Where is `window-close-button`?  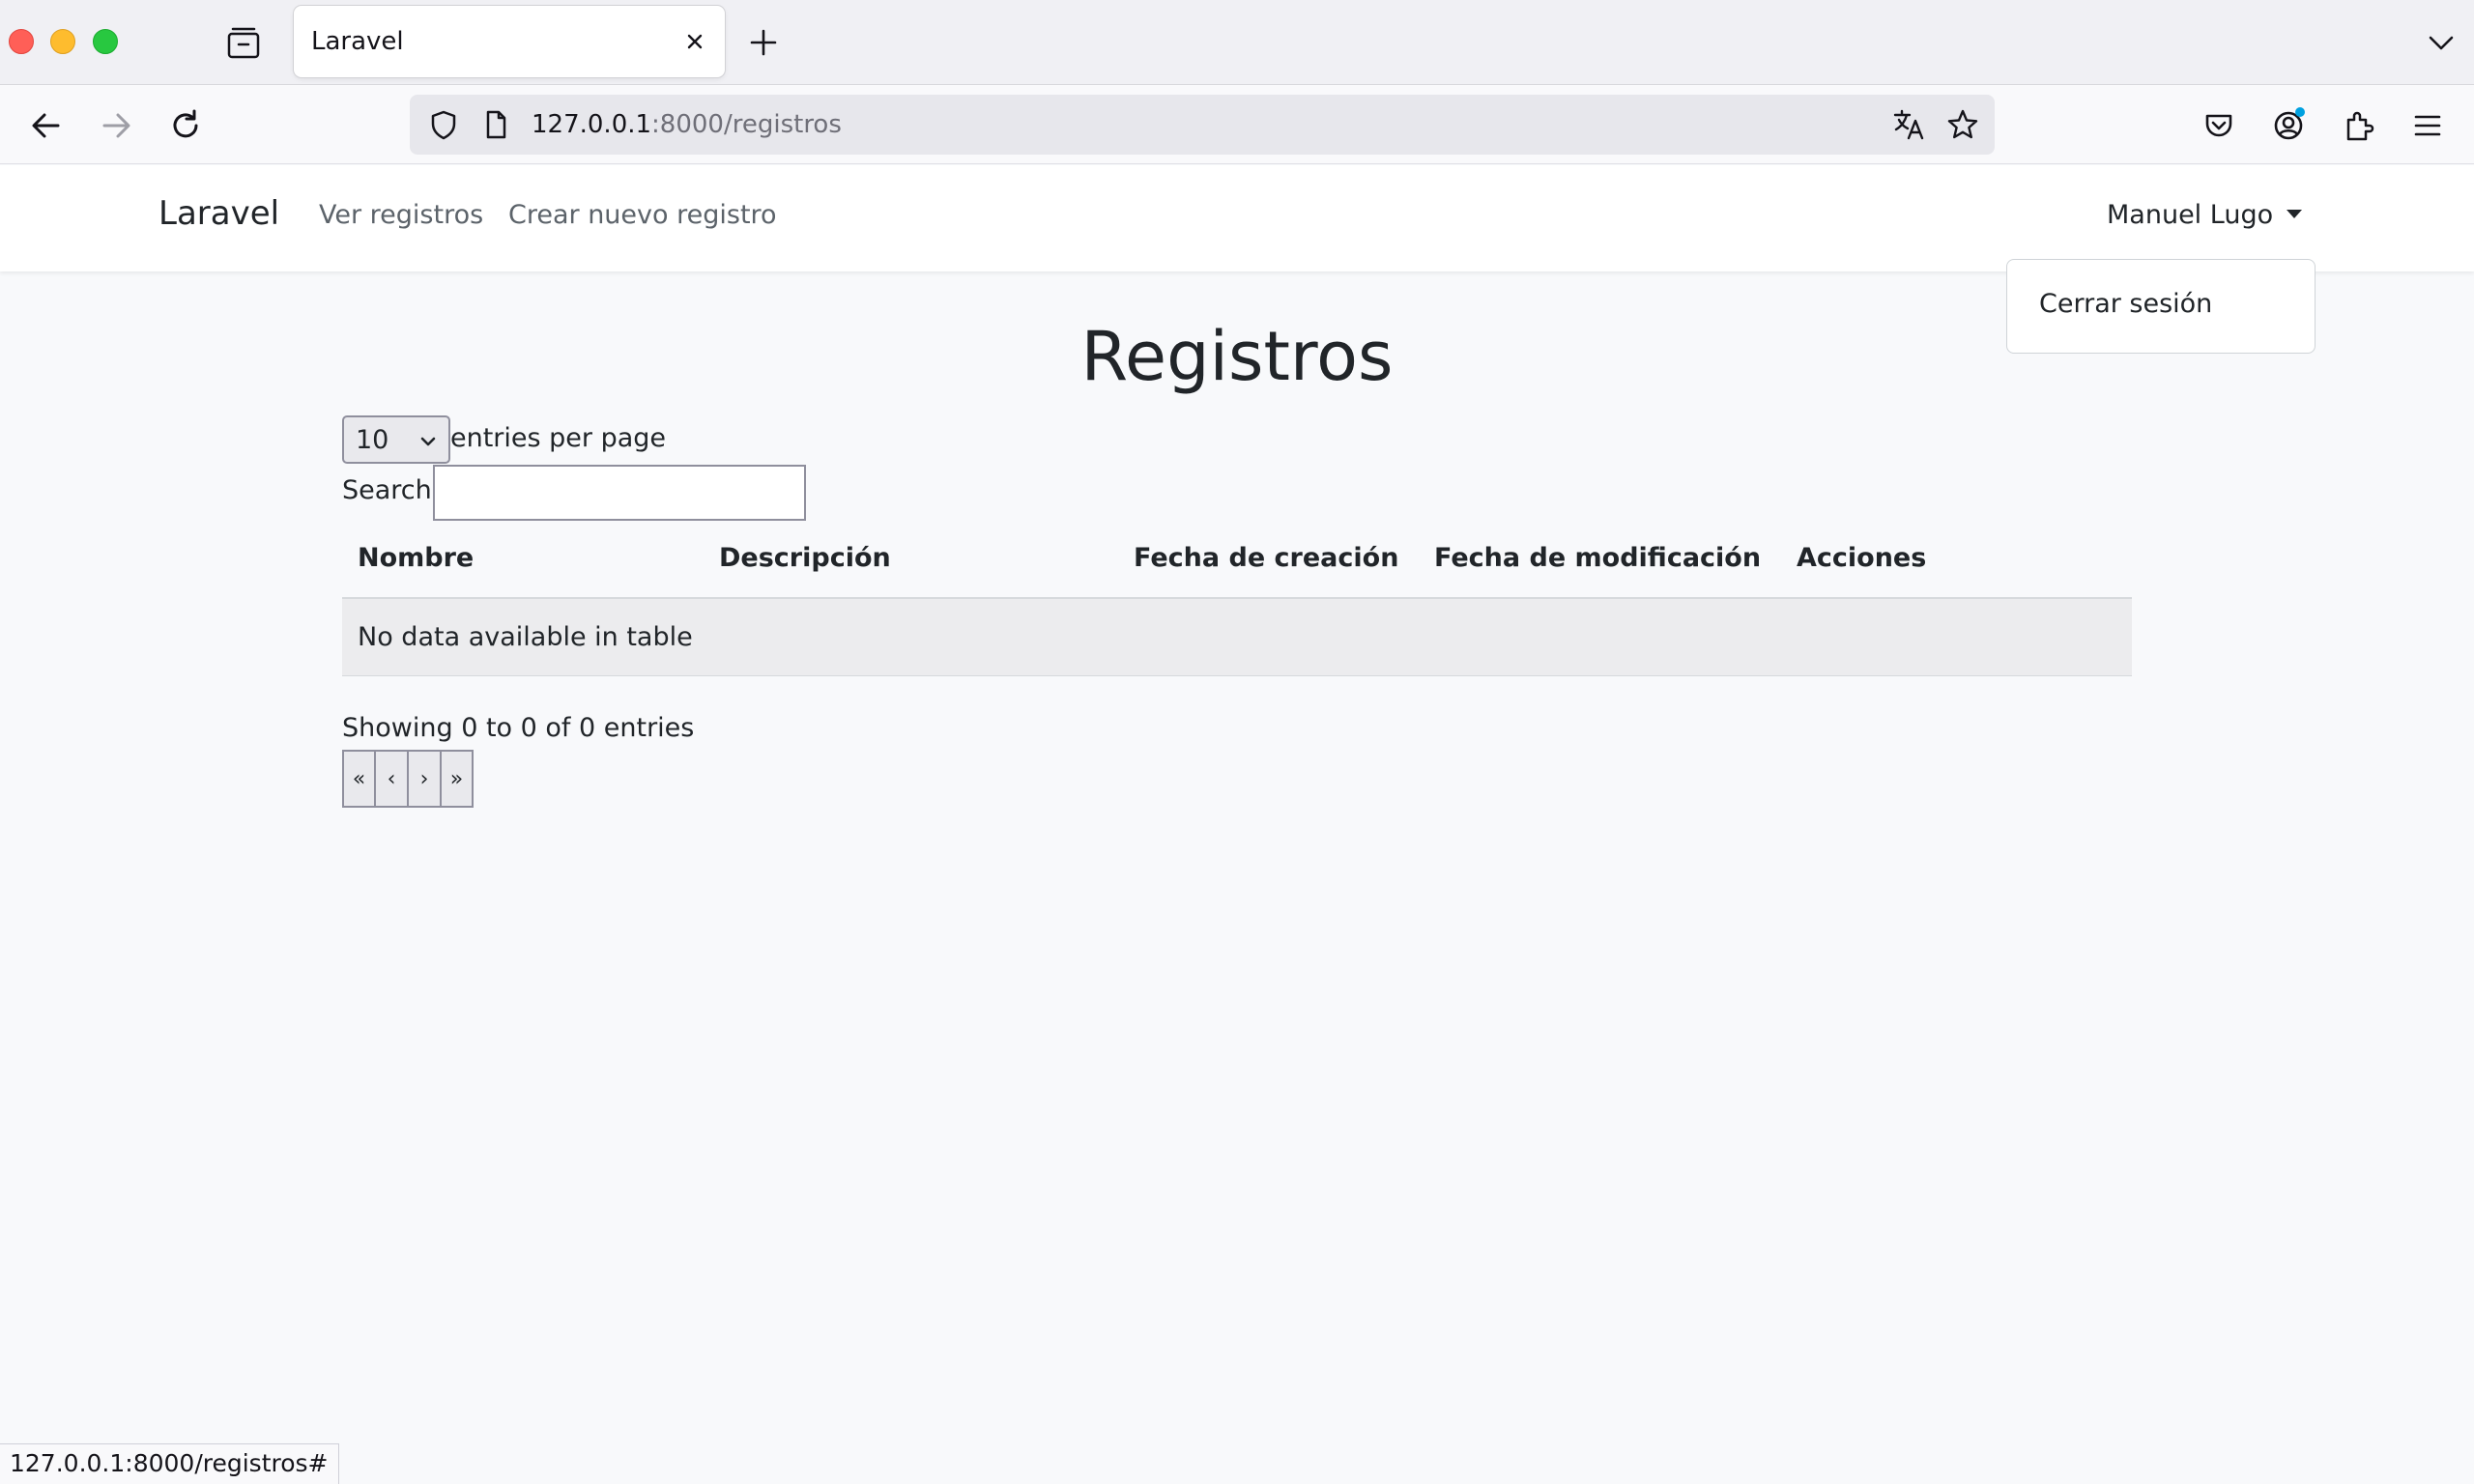
window-close-button is located at coordinates (21, 42).